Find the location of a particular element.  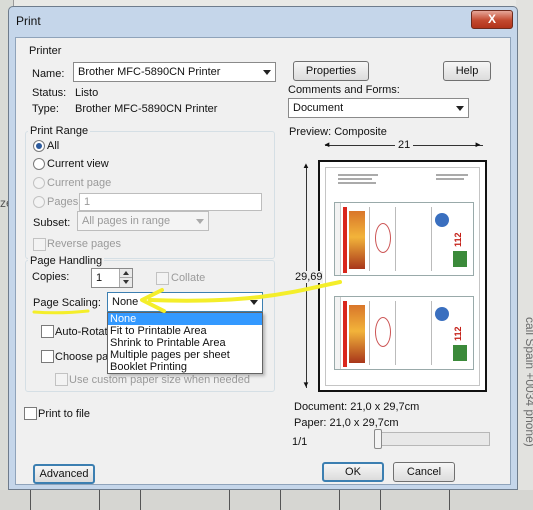

annotation-arrow-line is located at coordinates (245, 291).